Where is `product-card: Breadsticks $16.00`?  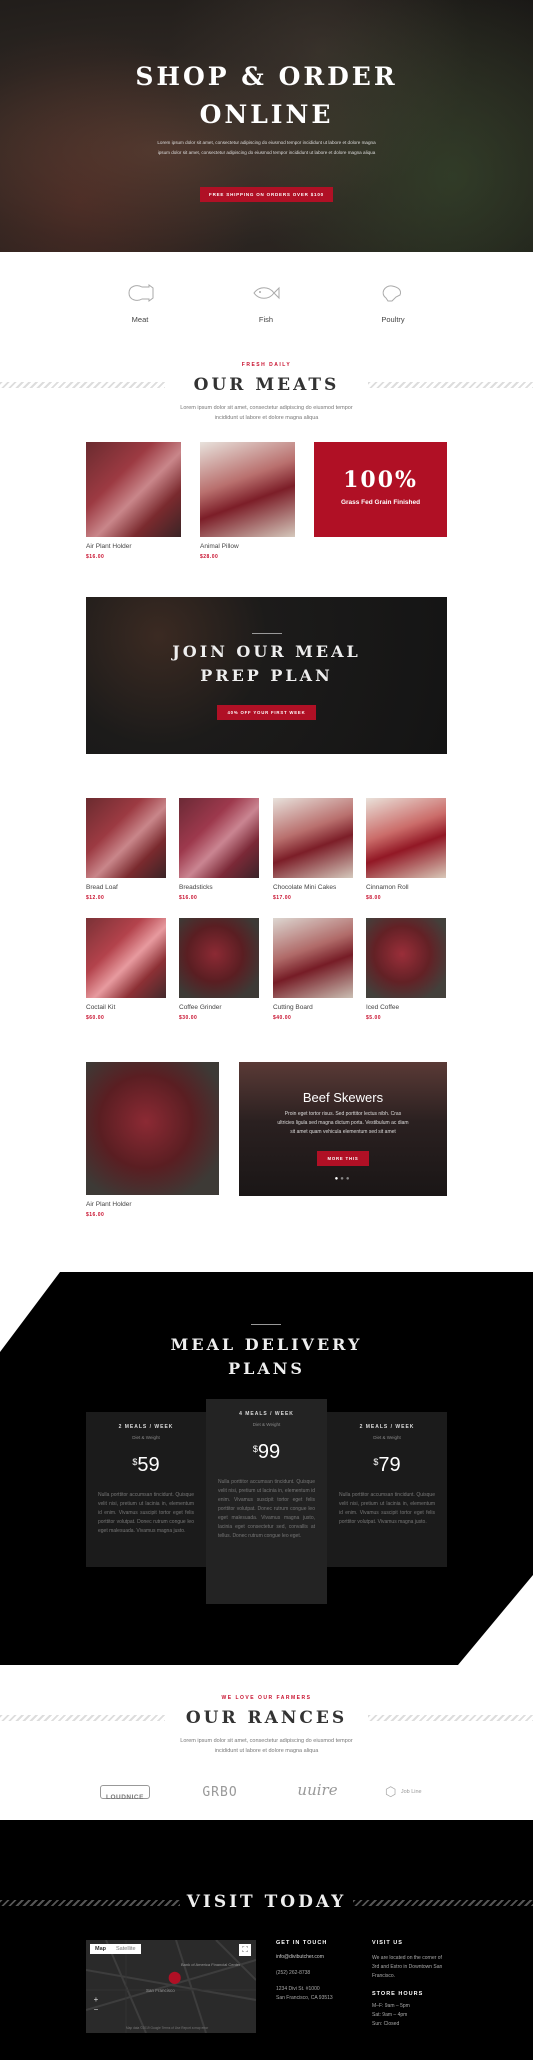
product-card: Breadsticks $16.00 is located at coordinates (219, 849).